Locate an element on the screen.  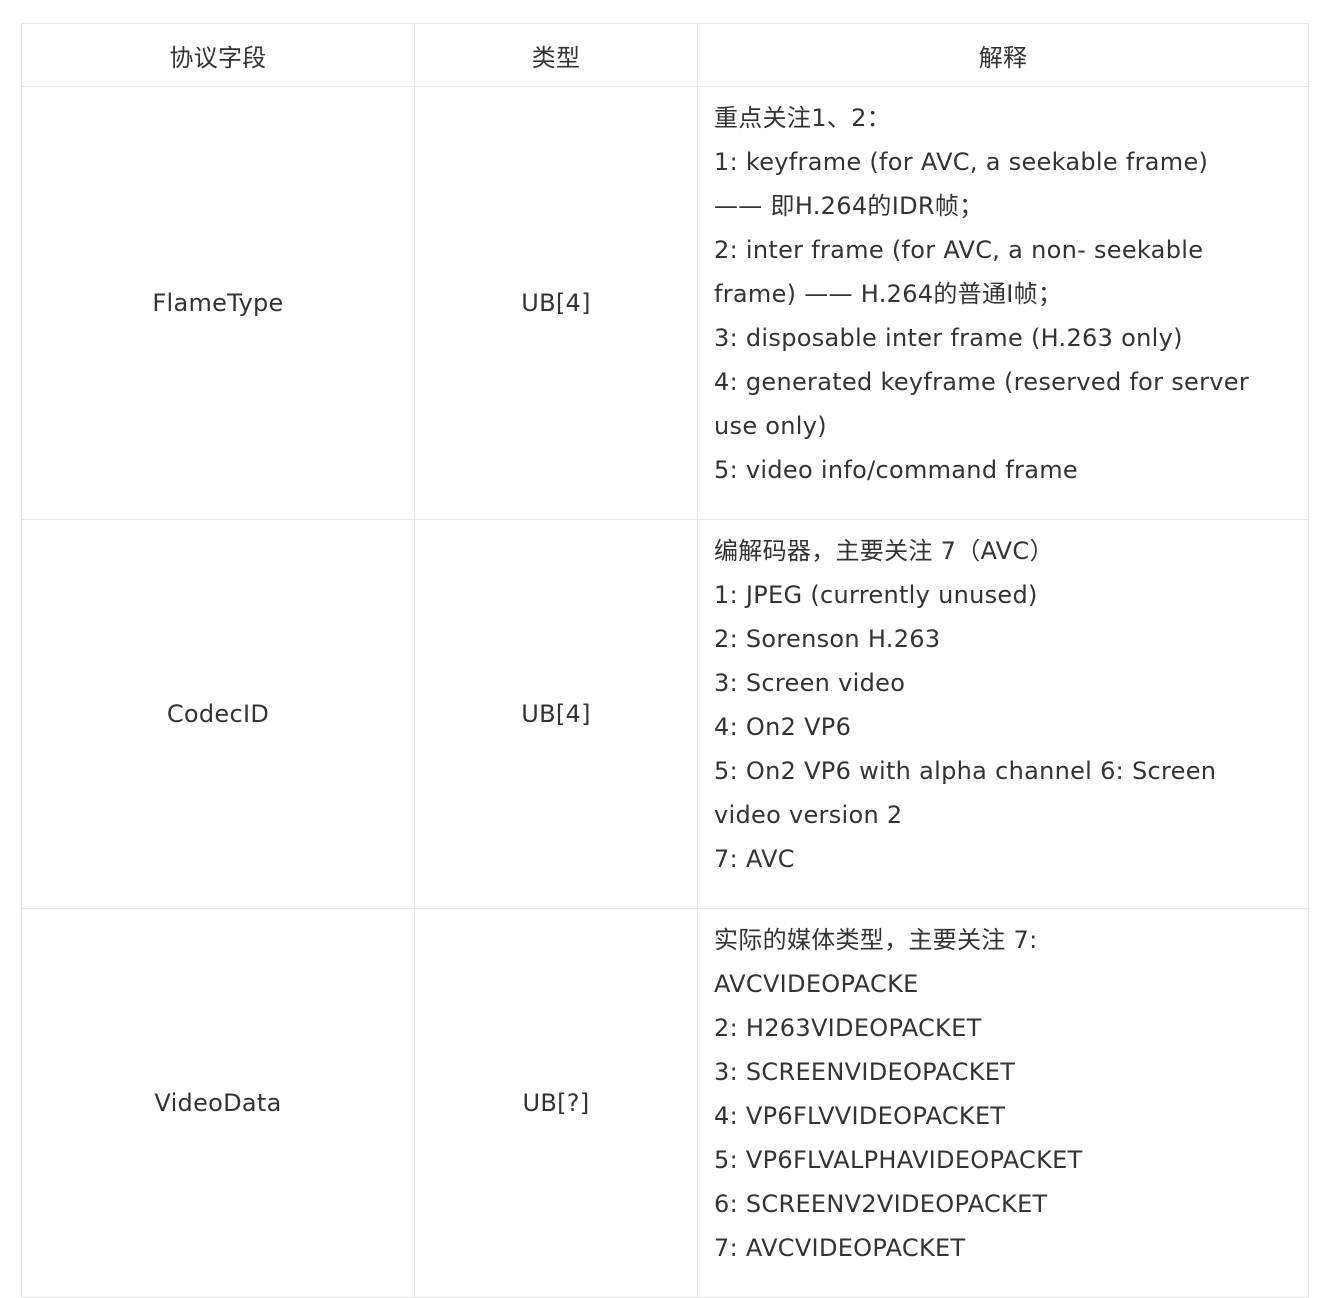
description-line: 5: video info/command frame is located at coordinates (896, 470).